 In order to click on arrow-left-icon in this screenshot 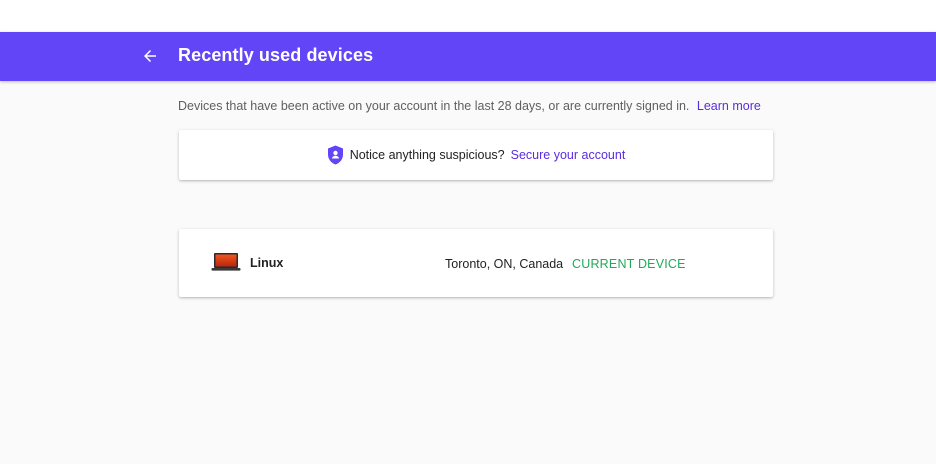, I will do `click(150, 56)`.